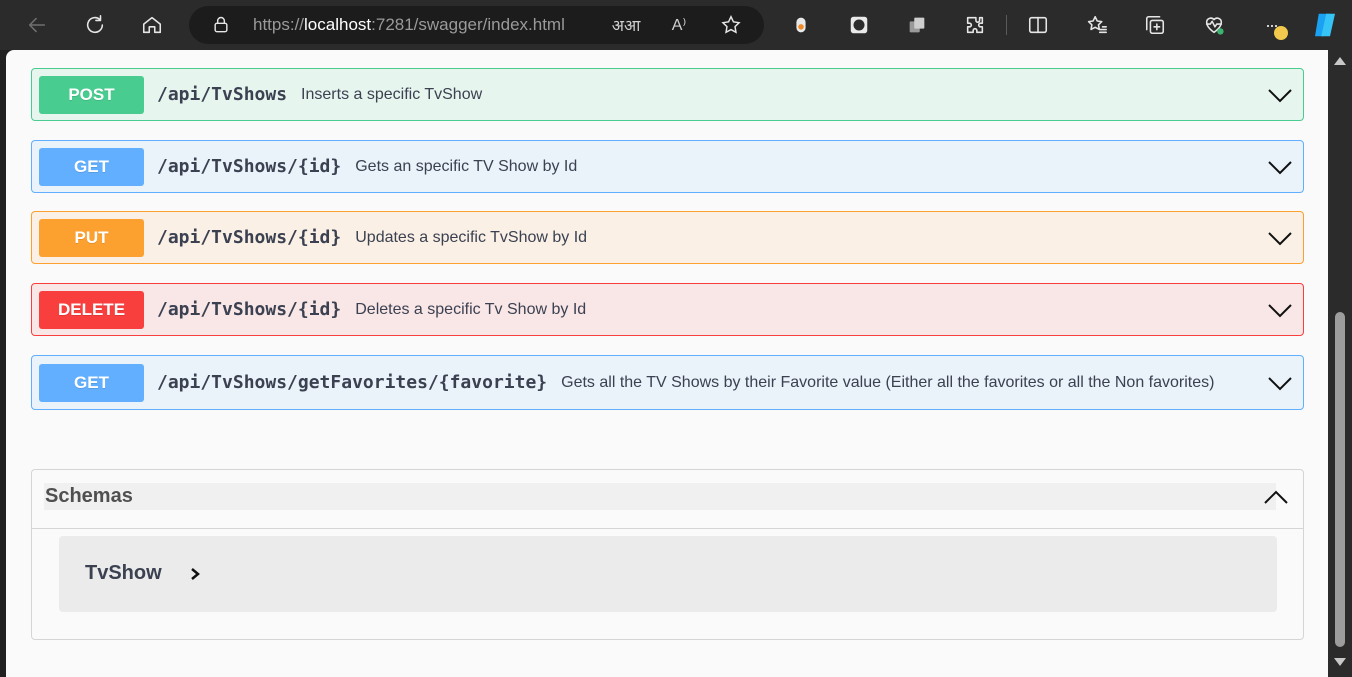 The width and height of the screenshot is (1352, 677). What do you see at coordinates (221, 27) in the screenshot?
I see `lock-icon` at bounding box center [221, 27].